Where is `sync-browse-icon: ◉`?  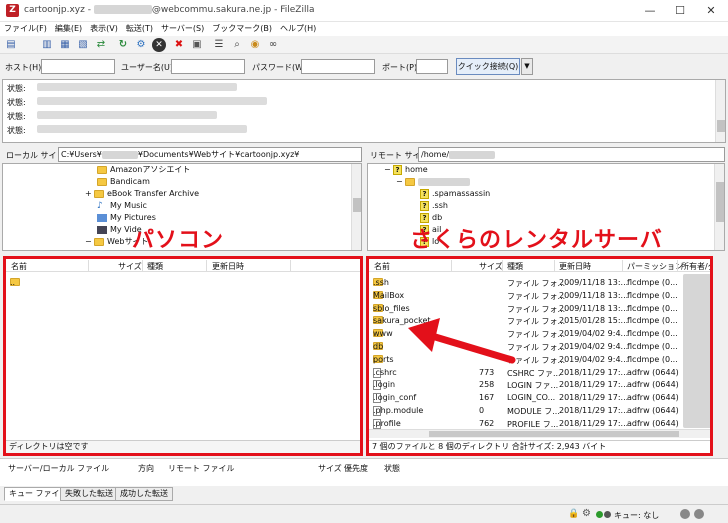
sync-browse-icon: ◉ is located at coordinates (255, 45).